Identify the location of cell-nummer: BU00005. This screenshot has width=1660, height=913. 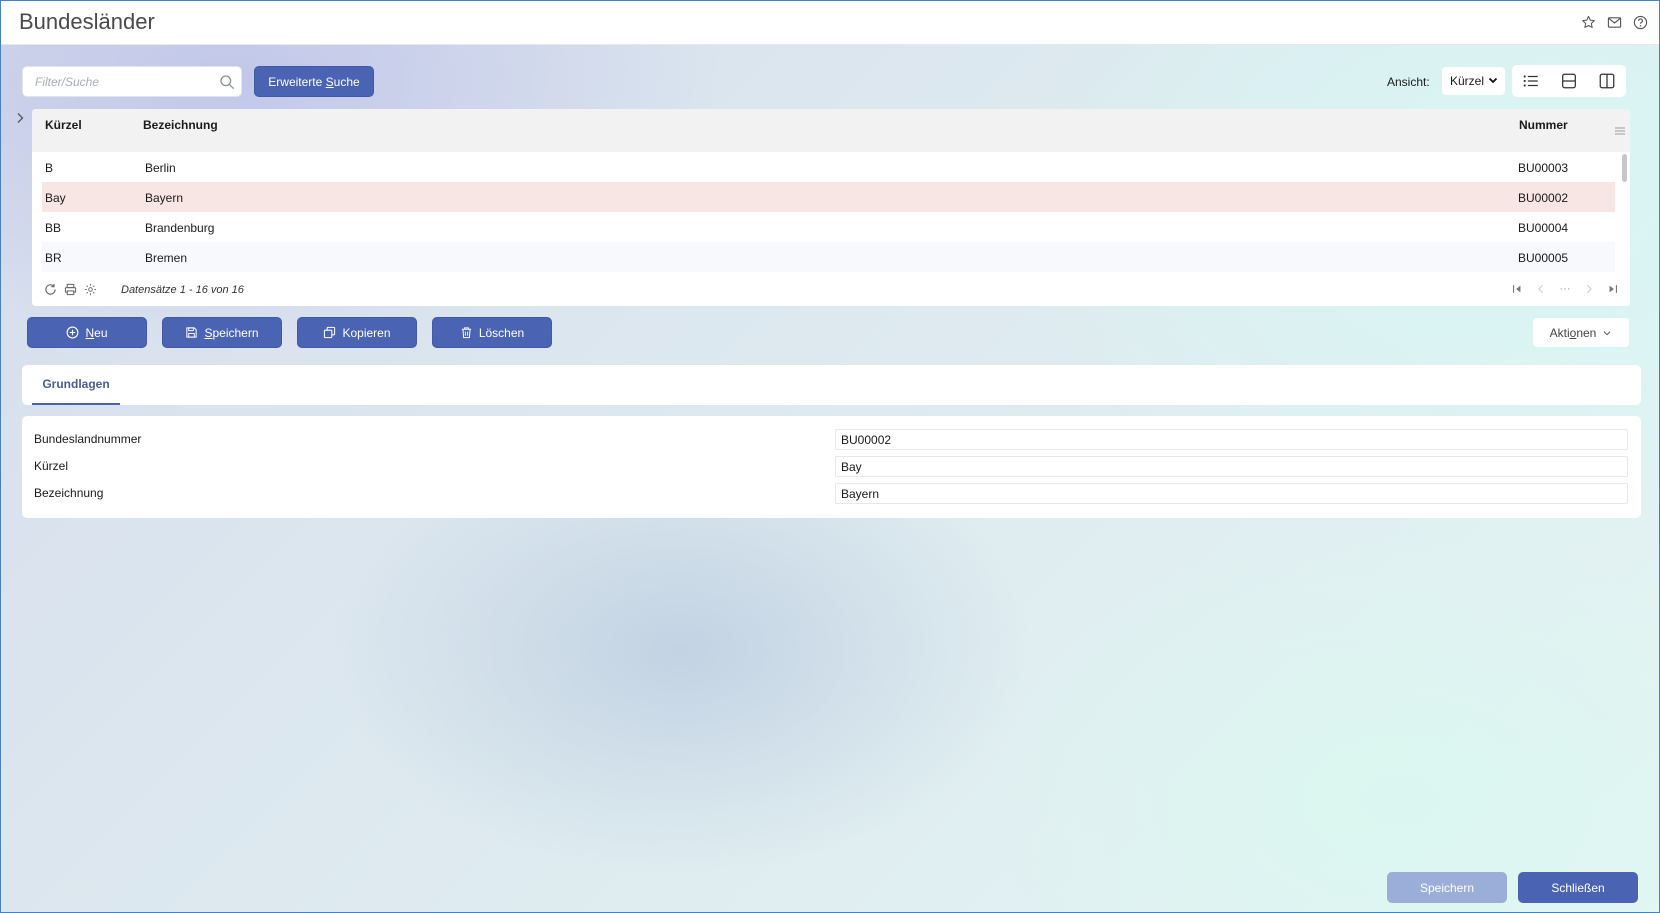
(1543, 258).